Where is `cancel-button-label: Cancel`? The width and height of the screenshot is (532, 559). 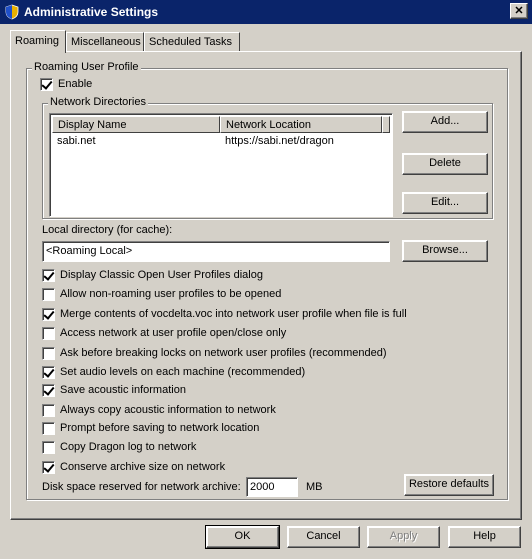 cancel-button-label: Cancel is located at coordinates (323, 536).